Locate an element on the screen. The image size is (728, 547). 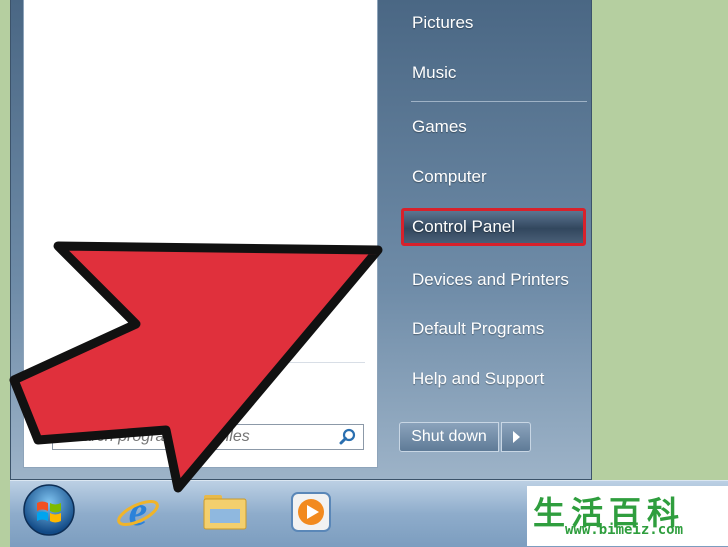
menu-item-computer: Computer is located at coordinates (493, 177).